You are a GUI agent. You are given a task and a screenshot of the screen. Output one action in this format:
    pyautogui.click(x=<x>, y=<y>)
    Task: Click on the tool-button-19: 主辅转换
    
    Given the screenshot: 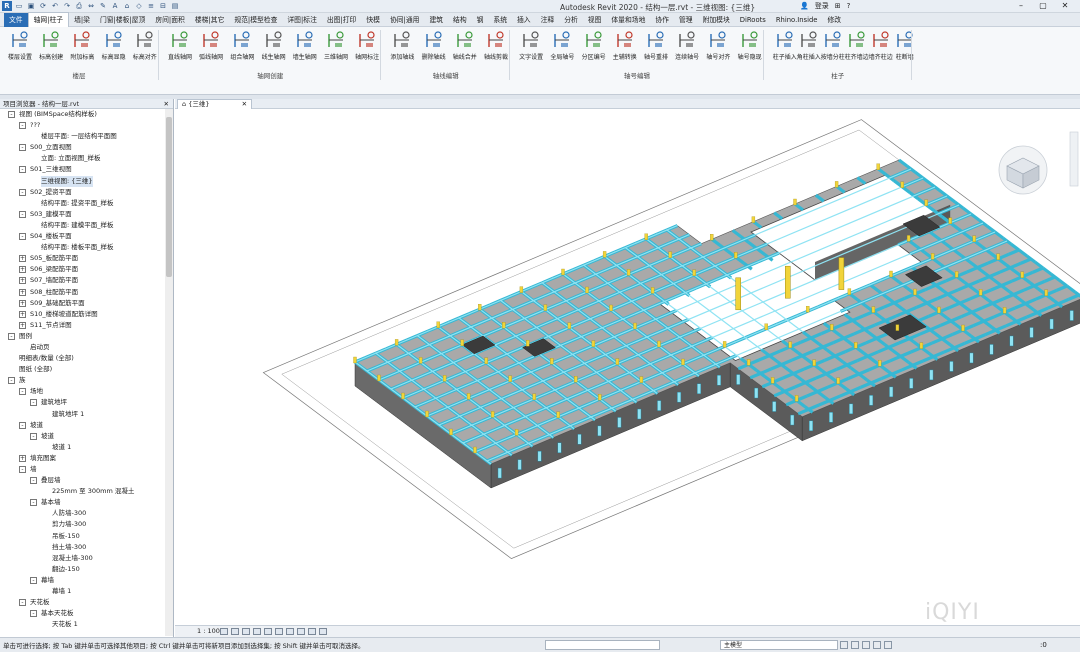 What is the action you would take?
    pyautogui.click(x=625, y=45)
    